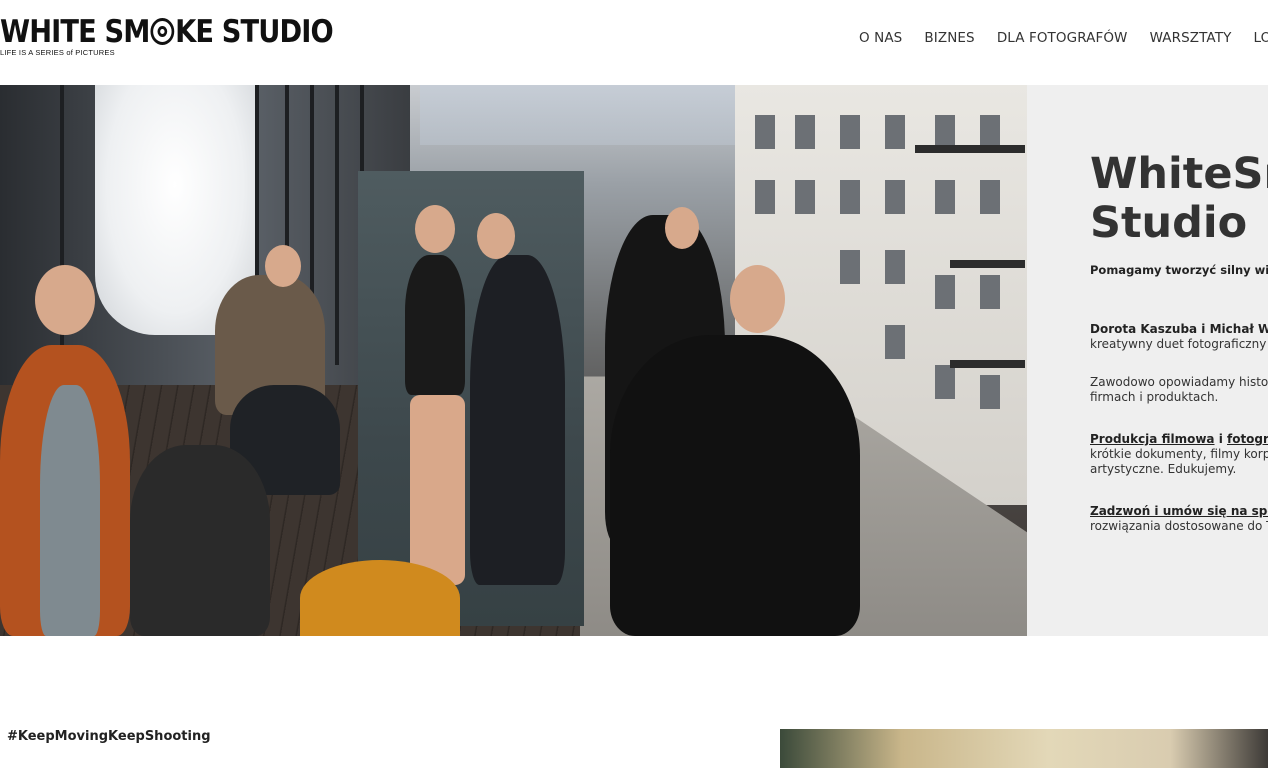 The height and width of the screenshot is (768, 1268). Describe the element at coordinates (1179, 270) in the screenshot. I see `hero-subtitle: Pomagamy tworzyć silny wizerunek` at that location.